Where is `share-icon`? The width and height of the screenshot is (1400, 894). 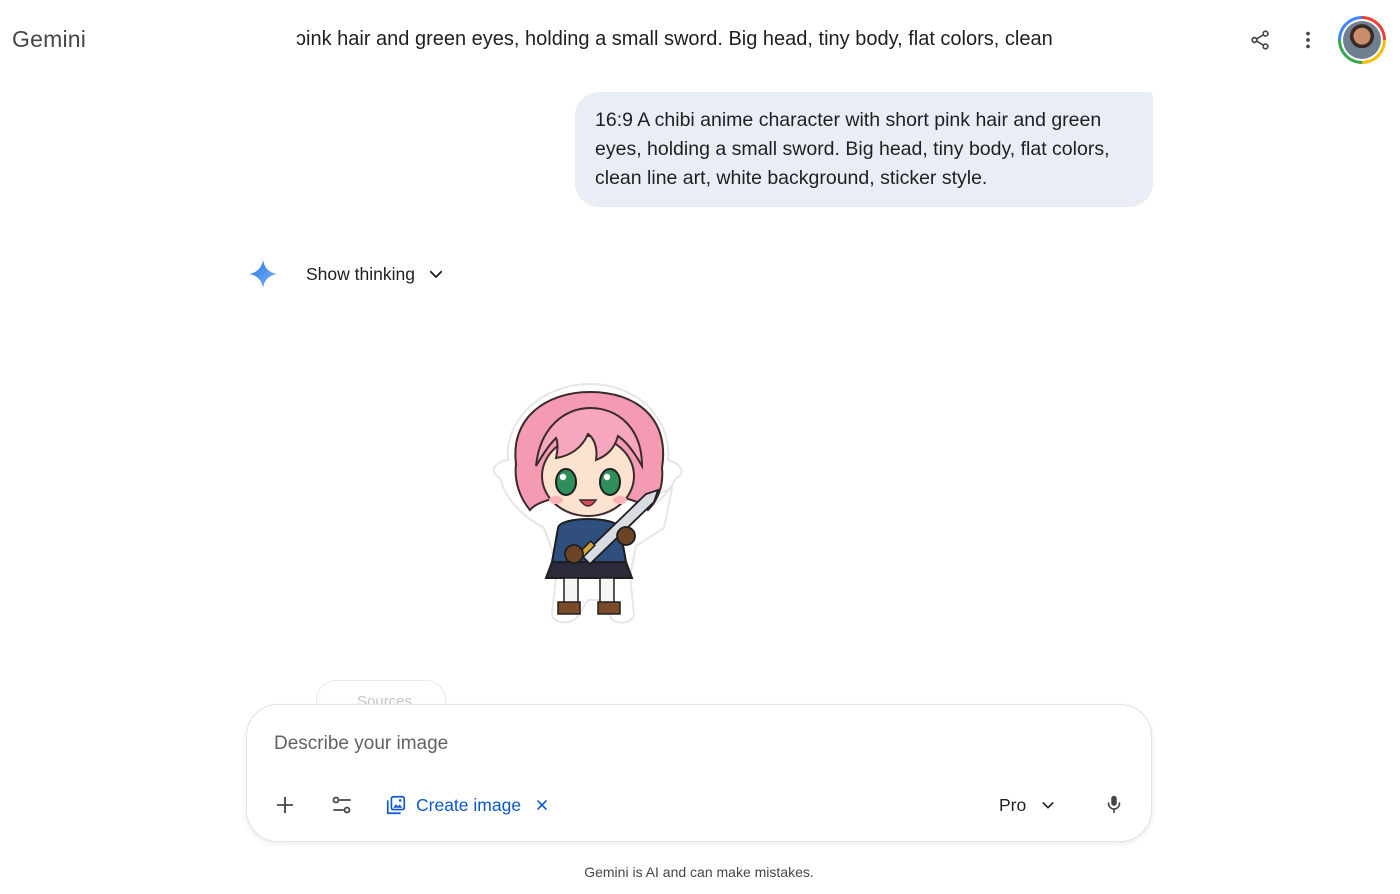 share-icon is located at coordinates (1260, 40).